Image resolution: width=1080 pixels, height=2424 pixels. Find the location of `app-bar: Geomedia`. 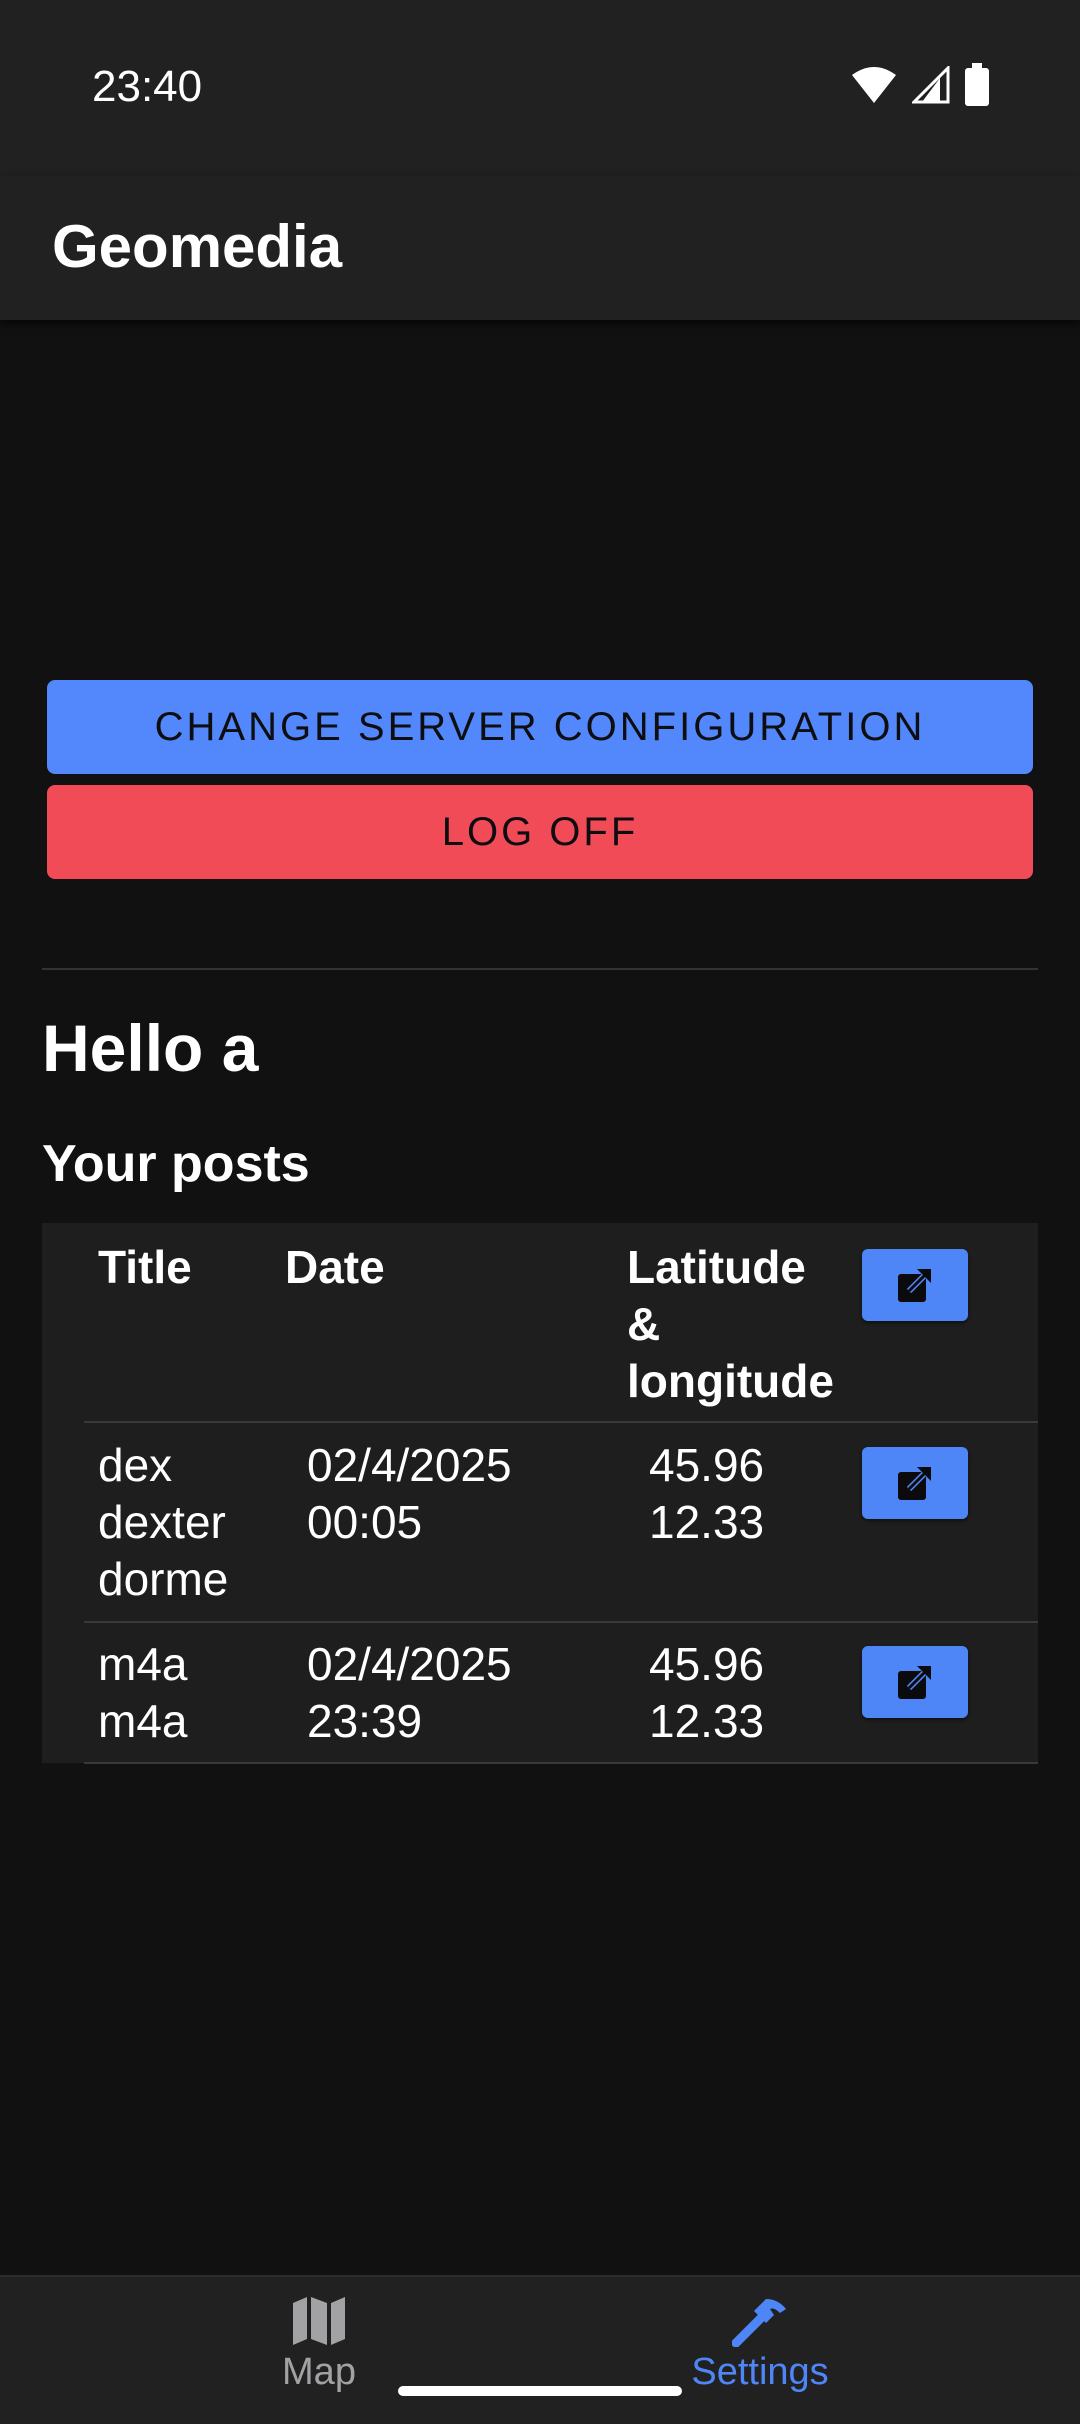

app-bar: Geomedia is located at coordinates (540, 248).